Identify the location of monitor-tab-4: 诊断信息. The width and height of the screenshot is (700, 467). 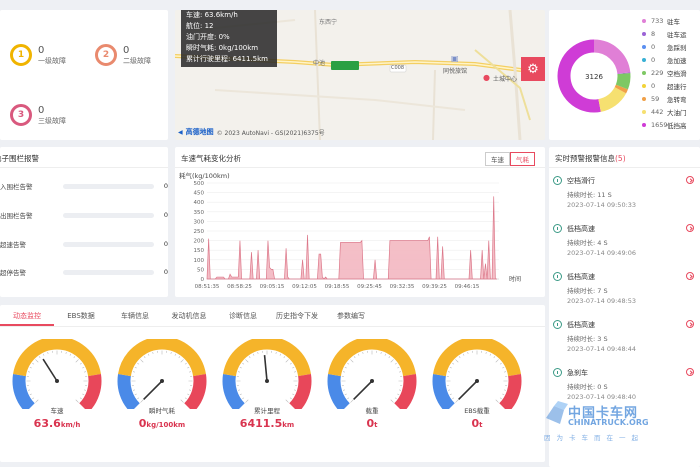
(243, 315).